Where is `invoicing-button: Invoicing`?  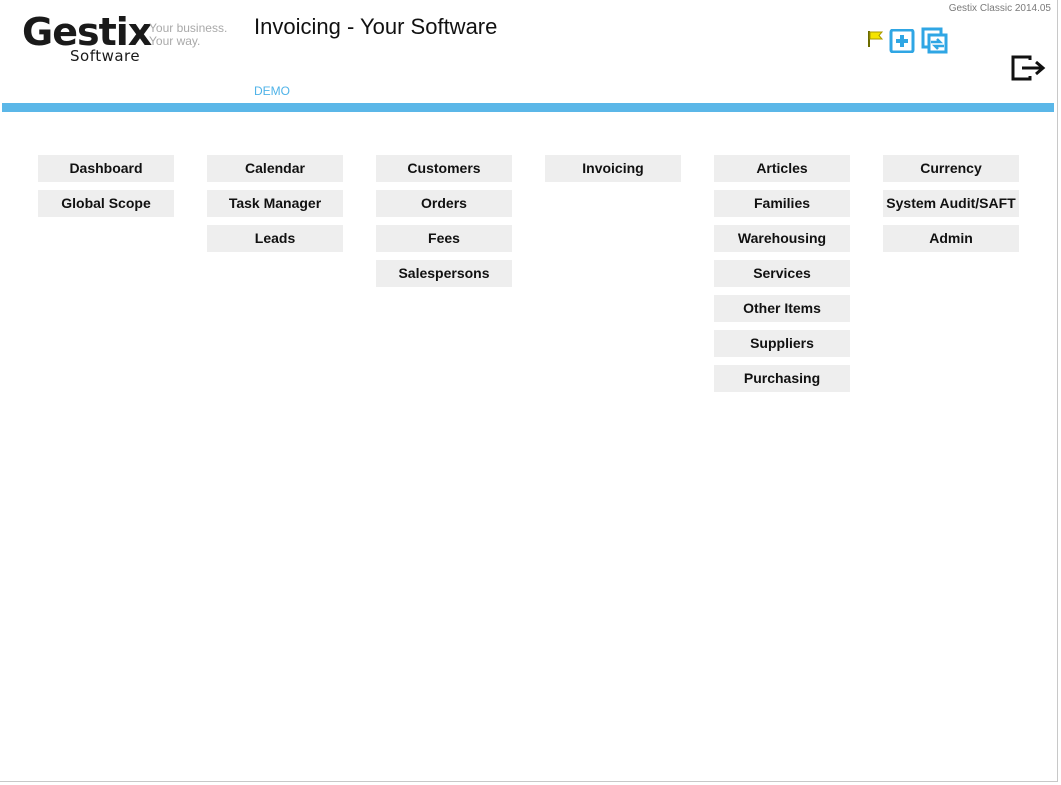
invoicing-button: Invoicing is located at coordinates (613, 168).